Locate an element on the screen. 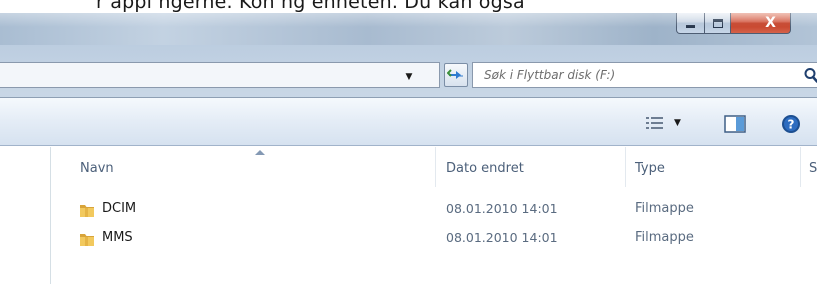 The image size is (817, 284). close-icon: X is located at coordinates (770, 23).